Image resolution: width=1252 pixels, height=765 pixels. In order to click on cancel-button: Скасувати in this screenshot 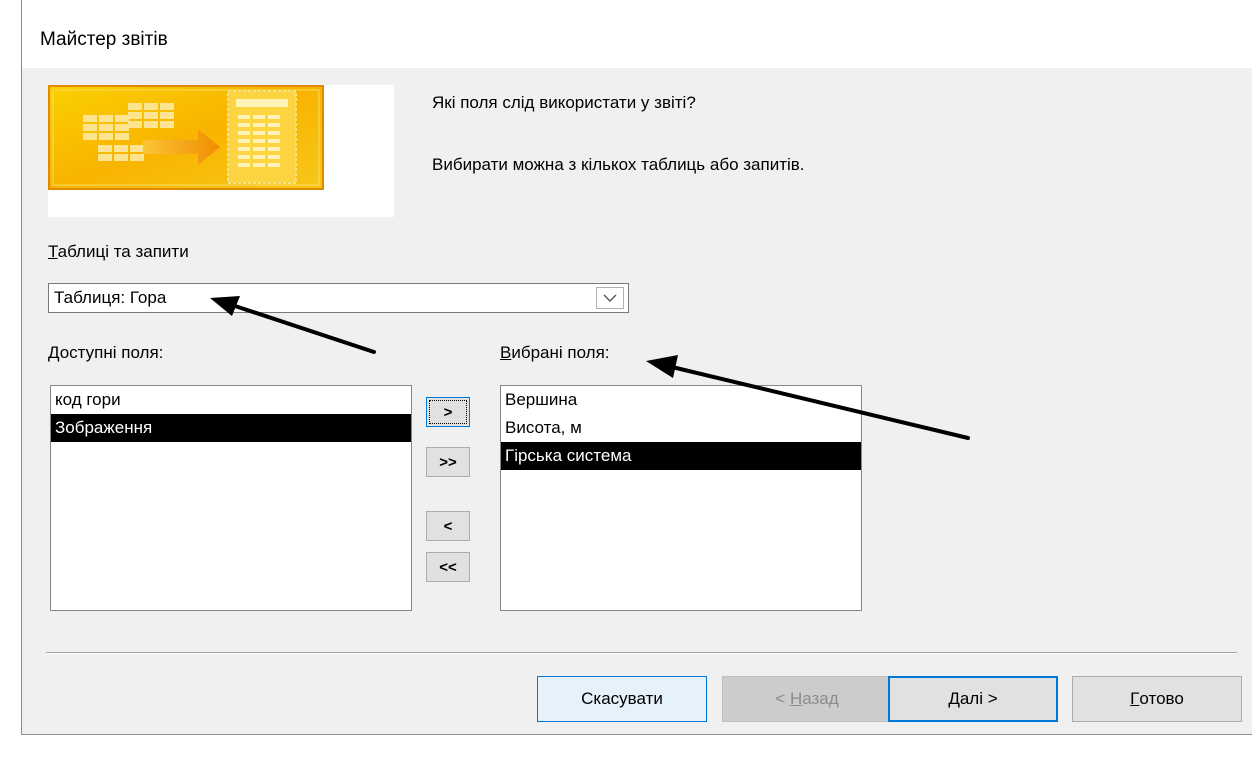, I will do `click(622, 699)`.